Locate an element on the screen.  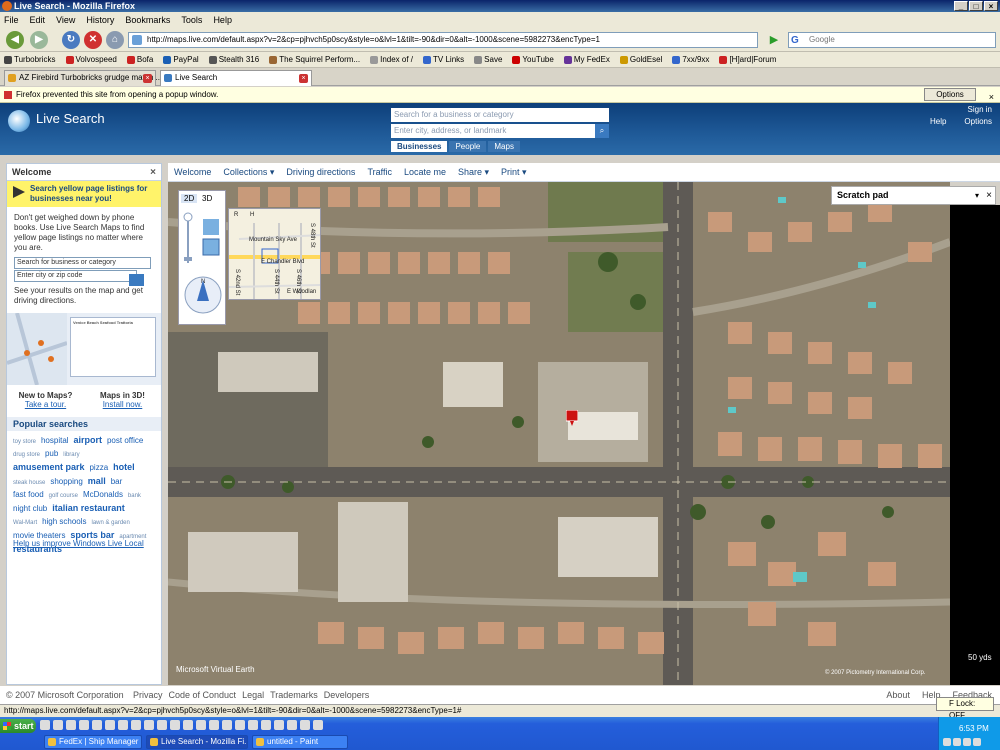
scratch-pad: Scratch pad ▾ × is located at coordinates (913, 195).